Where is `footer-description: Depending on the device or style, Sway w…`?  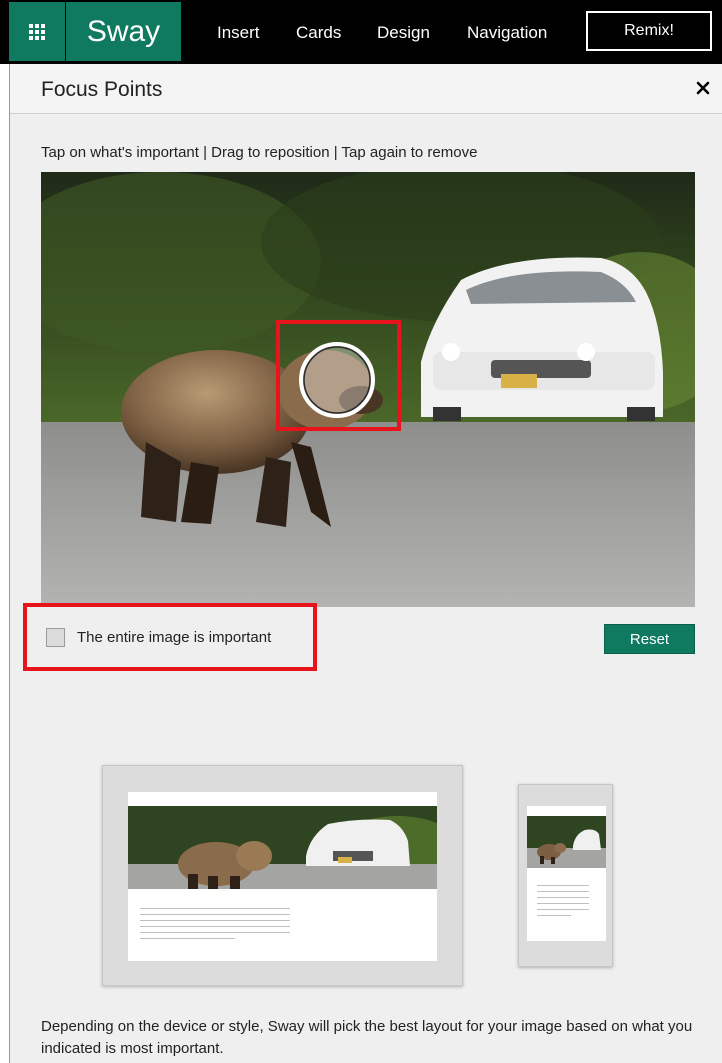
footer-description: Depending on the device or style, Sway w… is located at coordinates (367, 1037).